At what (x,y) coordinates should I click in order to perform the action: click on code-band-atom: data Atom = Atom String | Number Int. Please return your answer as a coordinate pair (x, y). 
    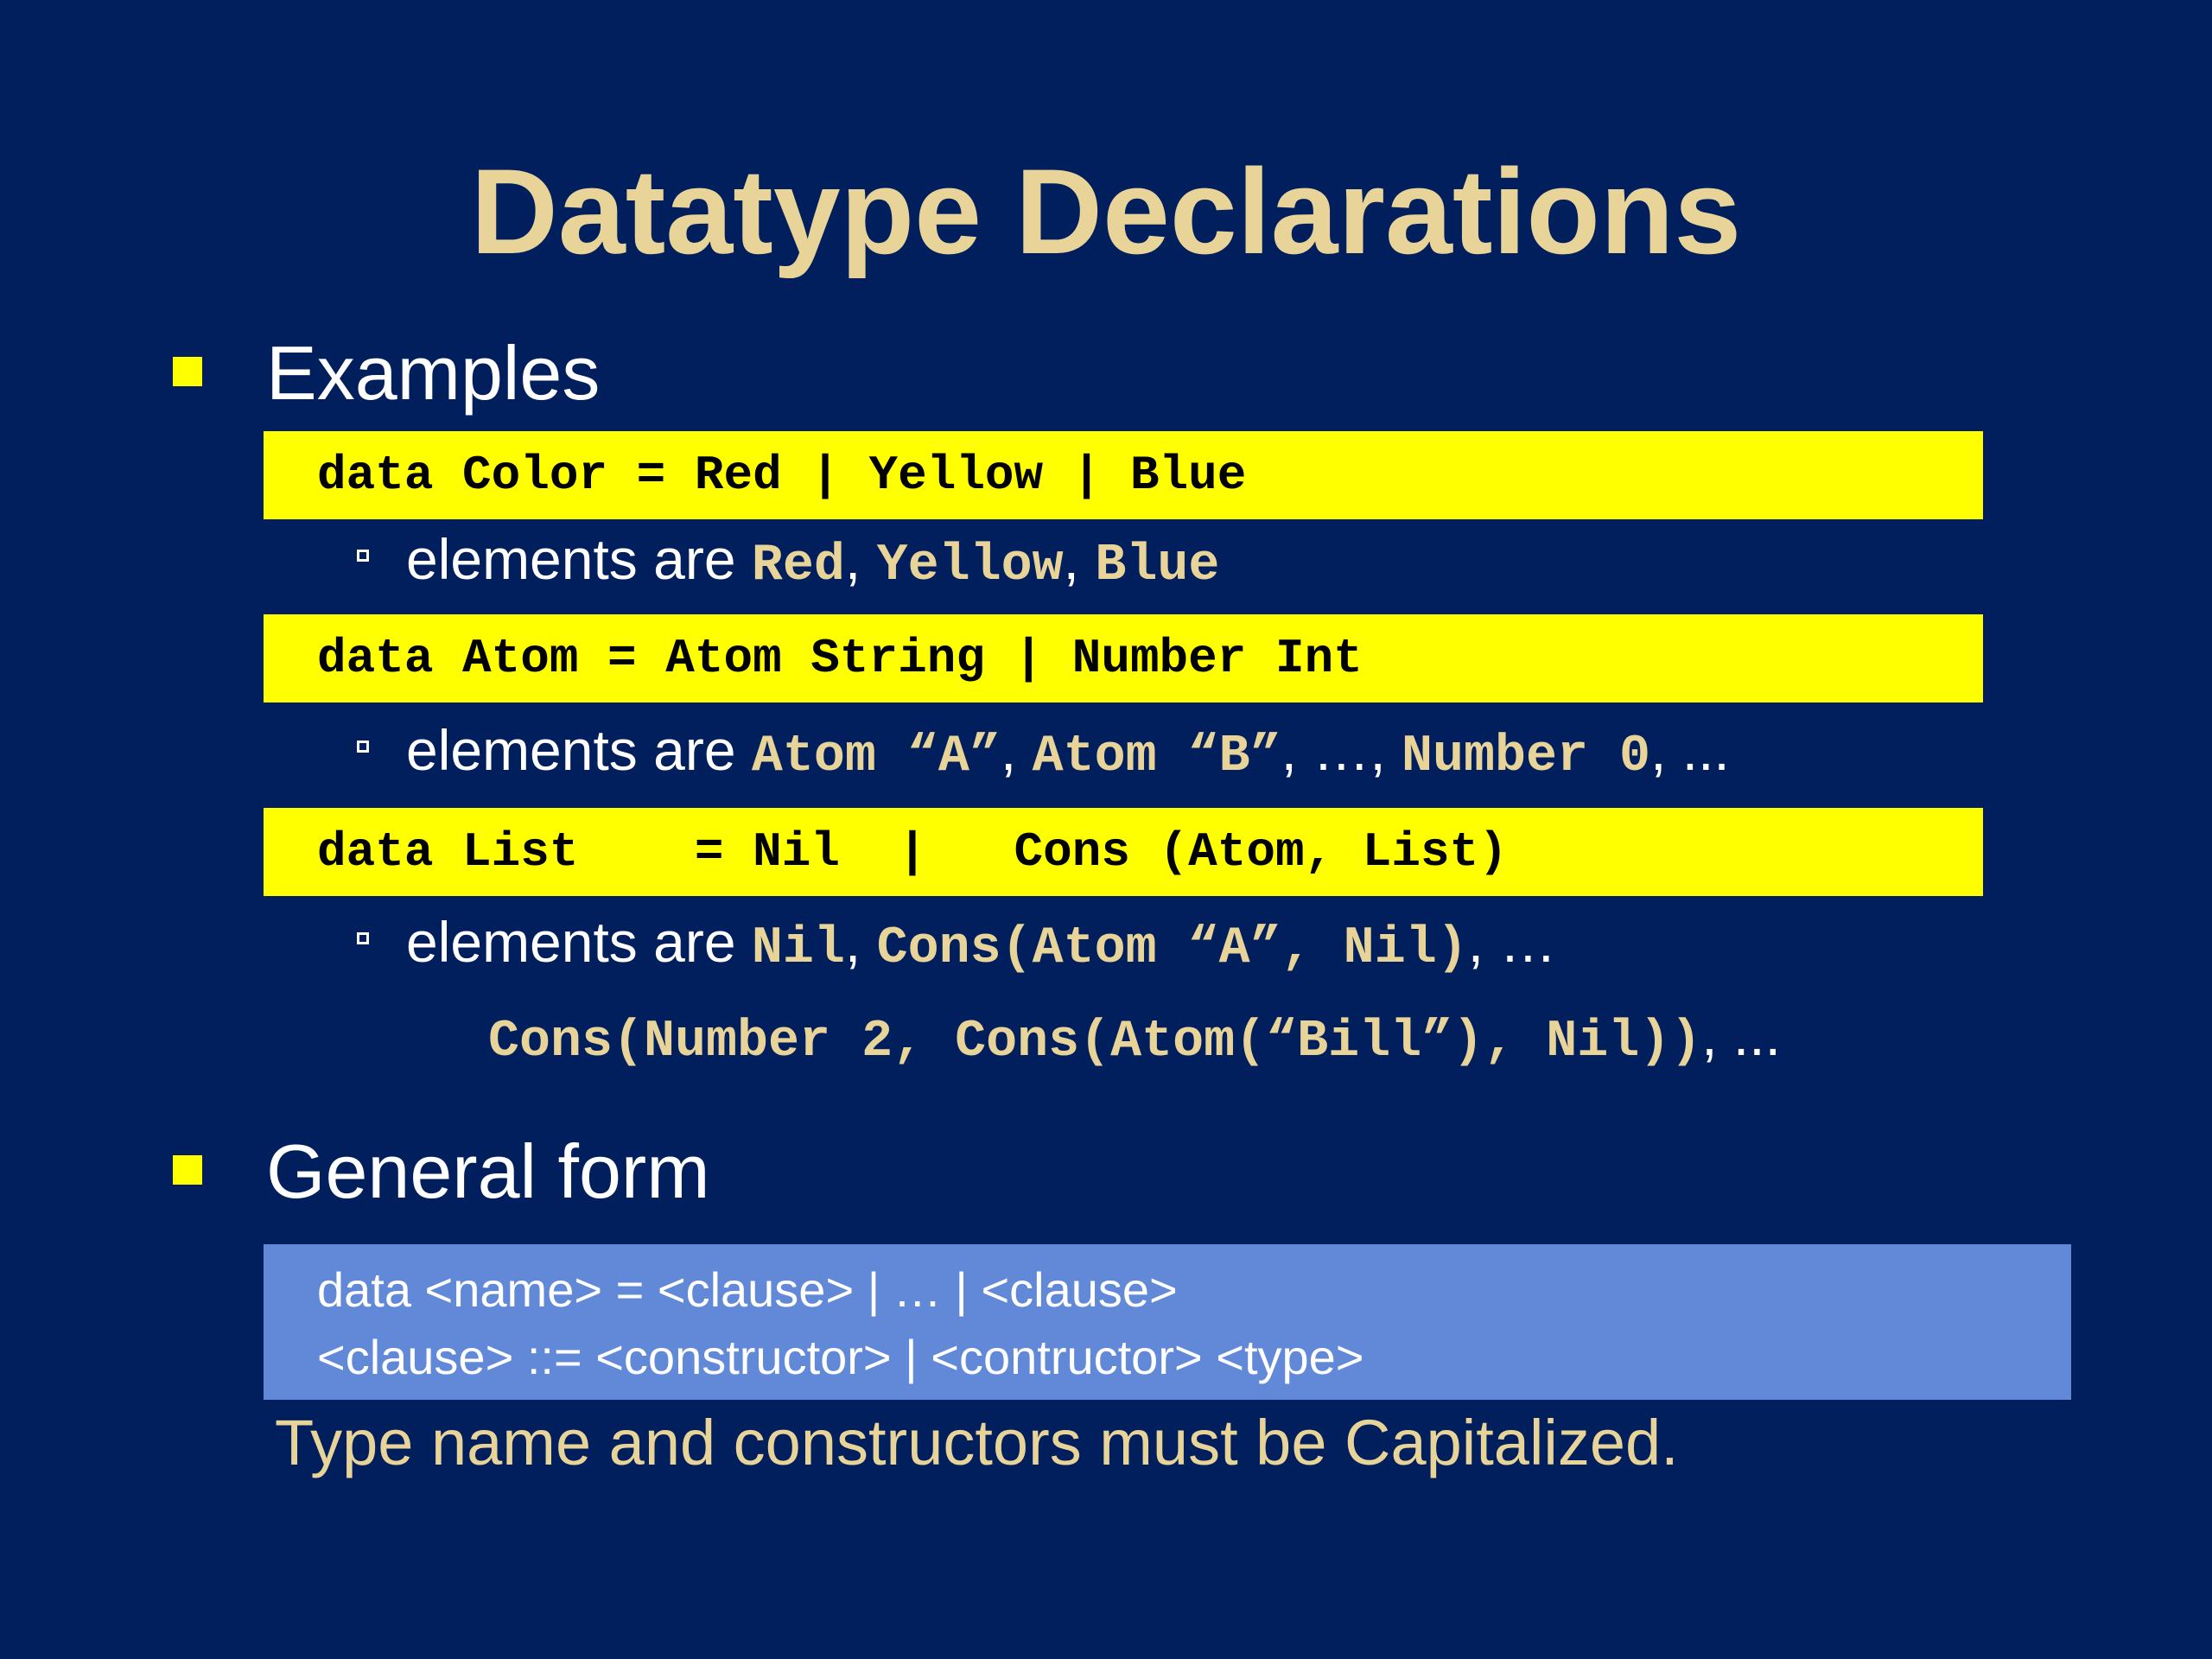
    Looking at the image, I should click on (1123, 658).